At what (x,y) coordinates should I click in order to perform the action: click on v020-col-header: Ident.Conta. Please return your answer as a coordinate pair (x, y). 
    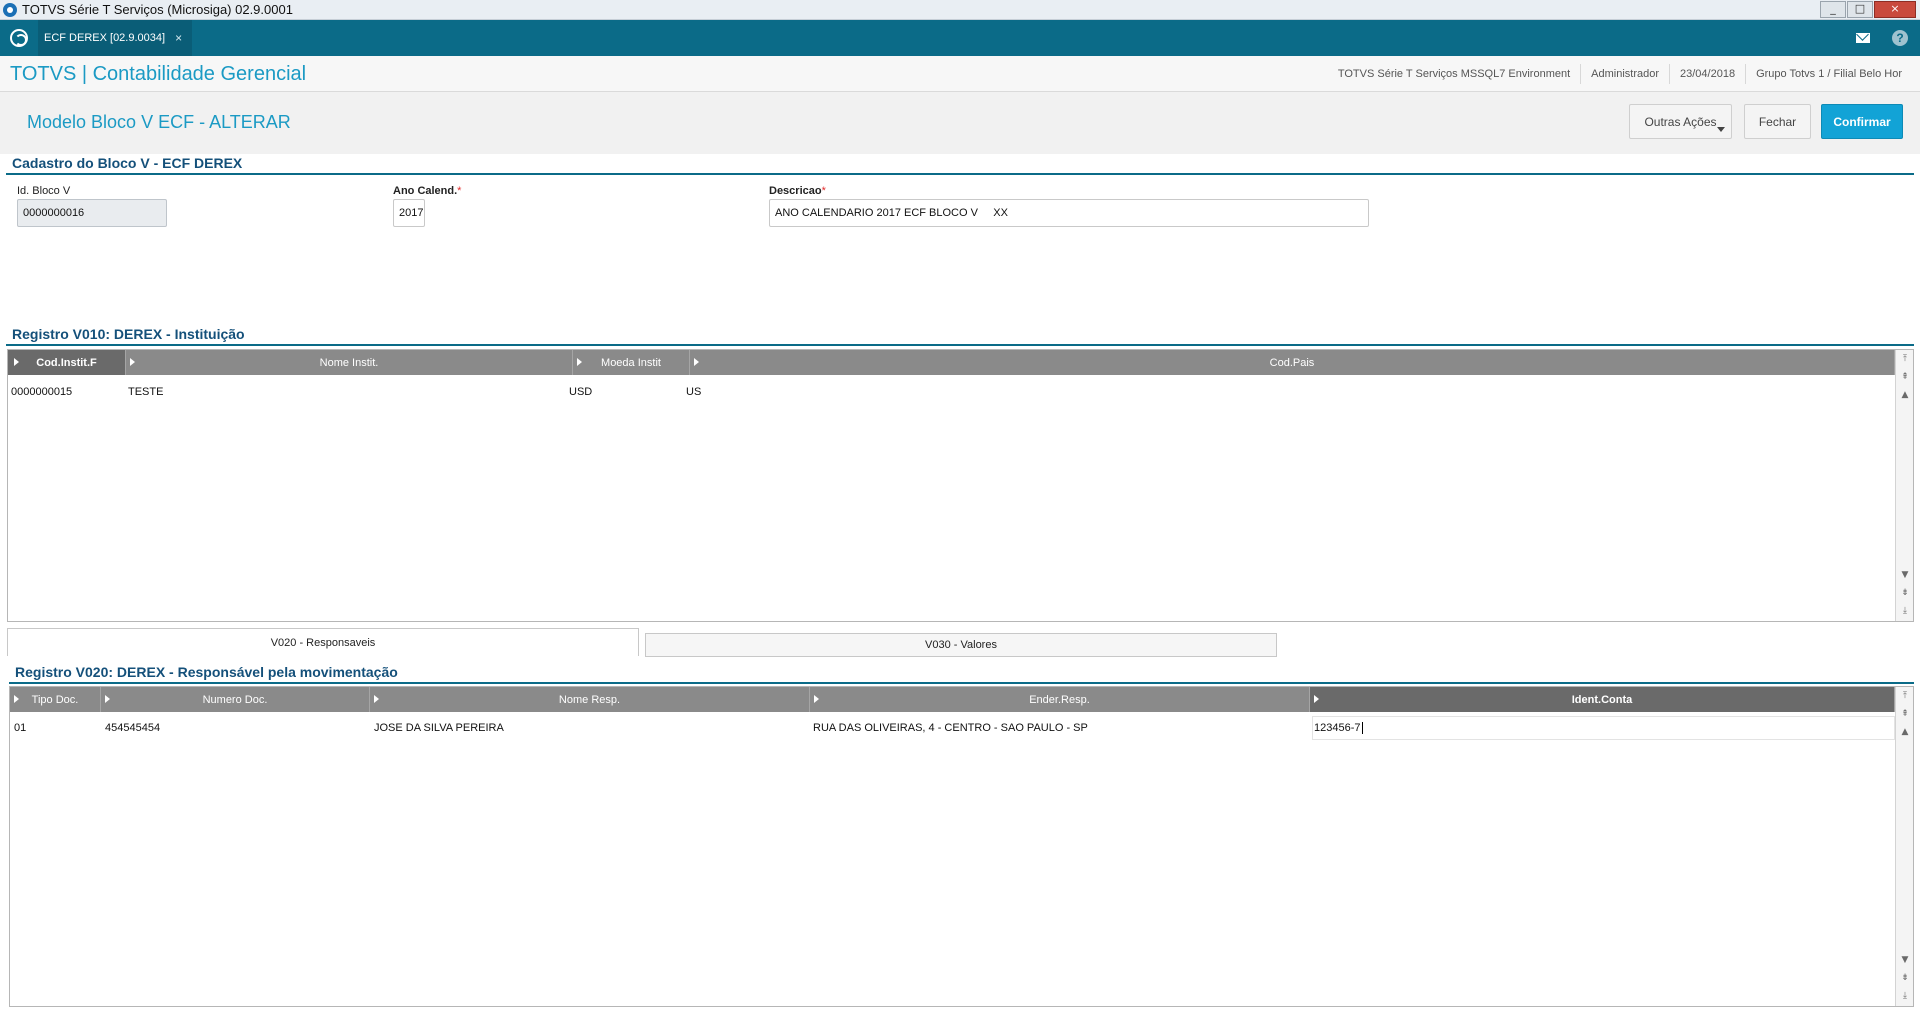
    Looking at the image, I should click on (1602, 699).